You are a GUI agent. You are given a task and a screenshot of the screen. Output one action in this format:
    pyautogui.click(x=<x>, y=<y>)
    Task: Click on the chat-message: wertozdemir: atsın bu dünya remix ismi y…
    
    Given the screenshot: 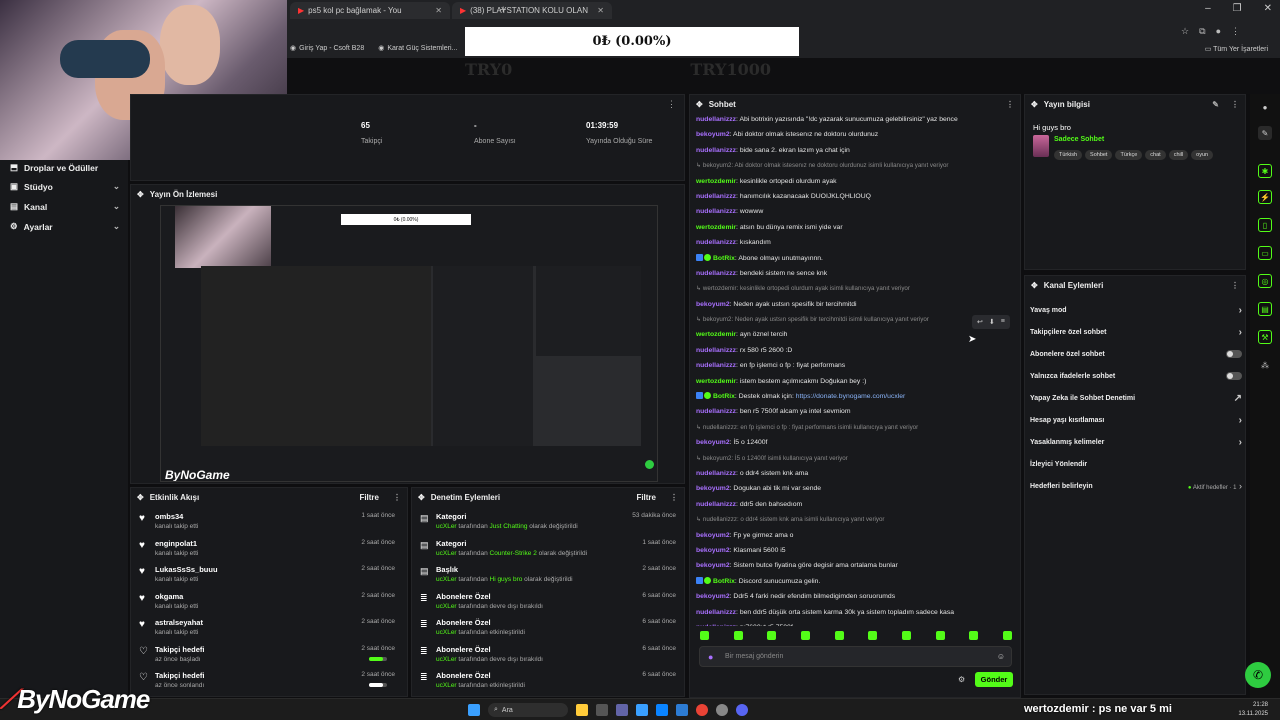 What is the action you would take?
    pyautogui.click(x=855, y=227)
    